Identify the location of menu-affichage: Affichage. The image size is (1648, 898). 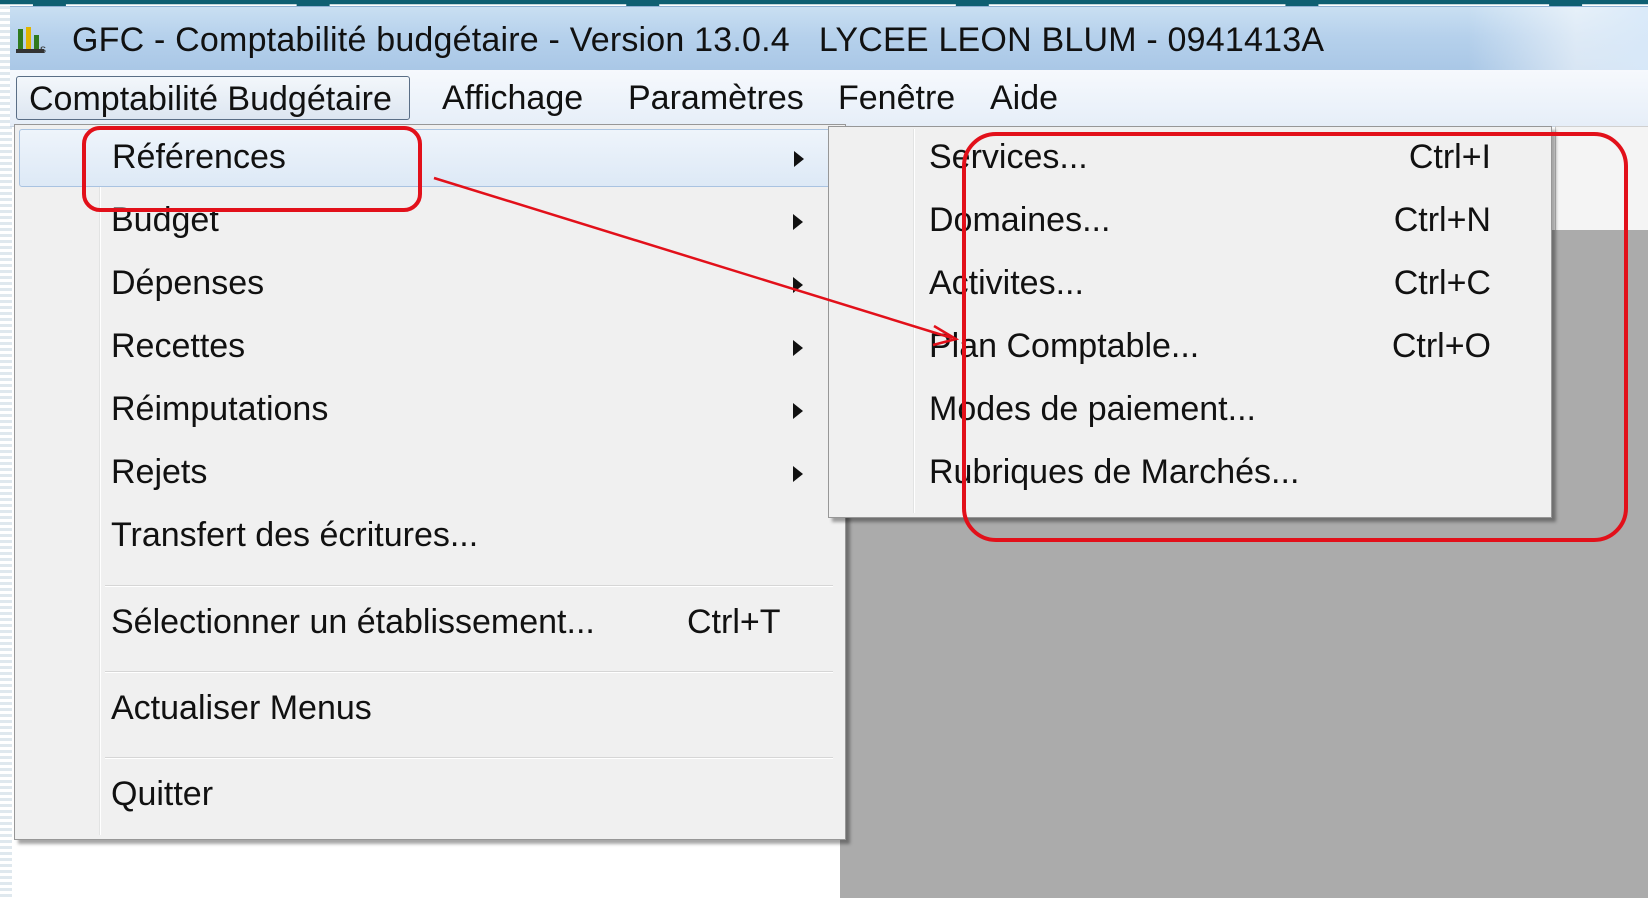
(512, 98).